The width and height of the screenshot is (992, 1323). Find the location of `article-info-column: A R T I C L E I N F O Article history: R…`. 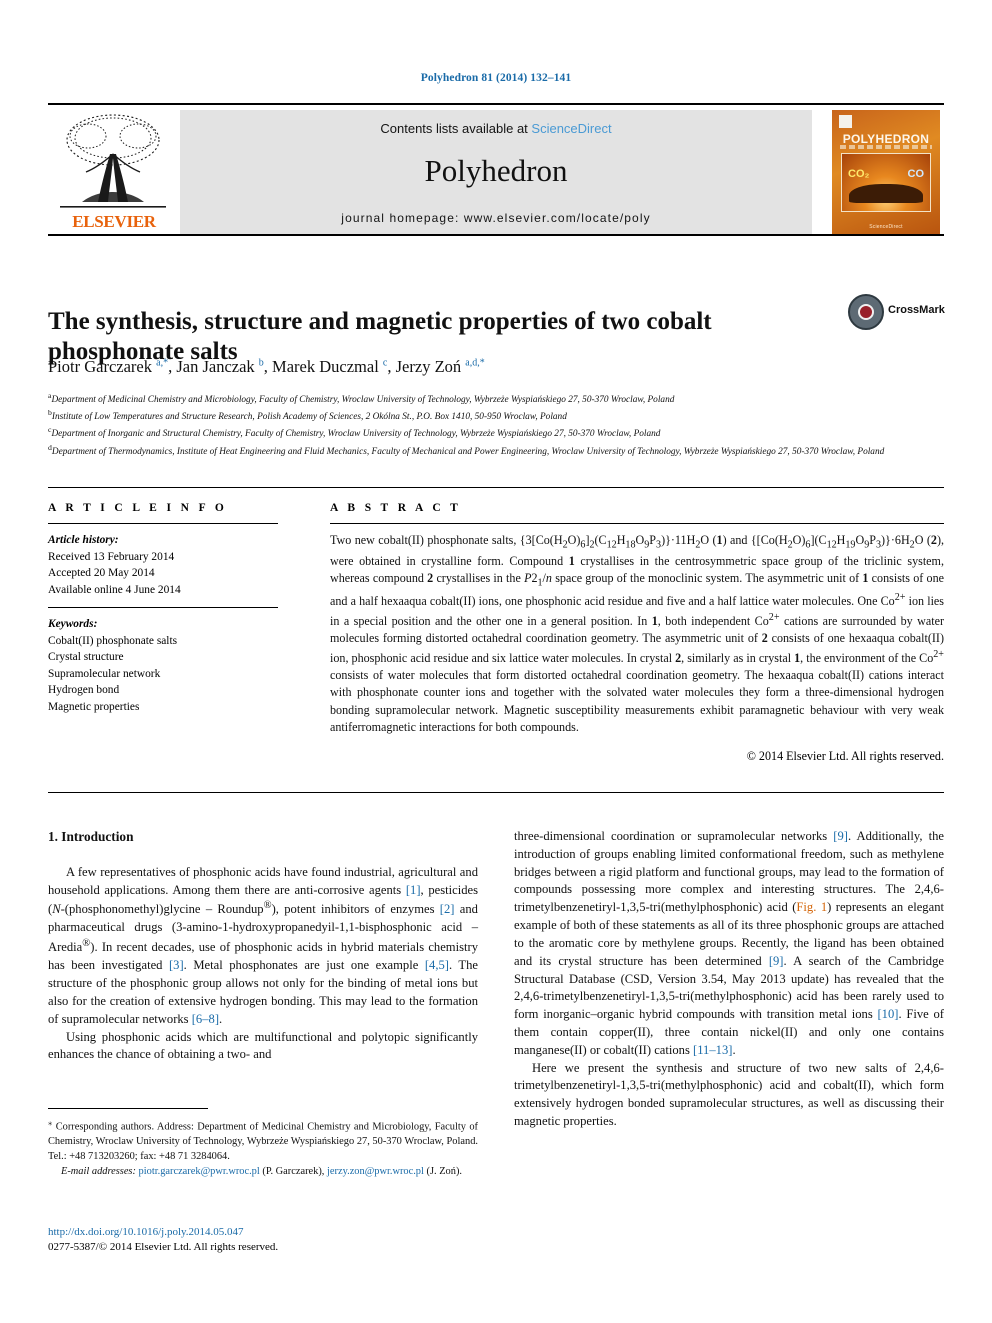

article-info-column: A R T I C L E I N F O Article history: R… is located at coordinates (173, 608).